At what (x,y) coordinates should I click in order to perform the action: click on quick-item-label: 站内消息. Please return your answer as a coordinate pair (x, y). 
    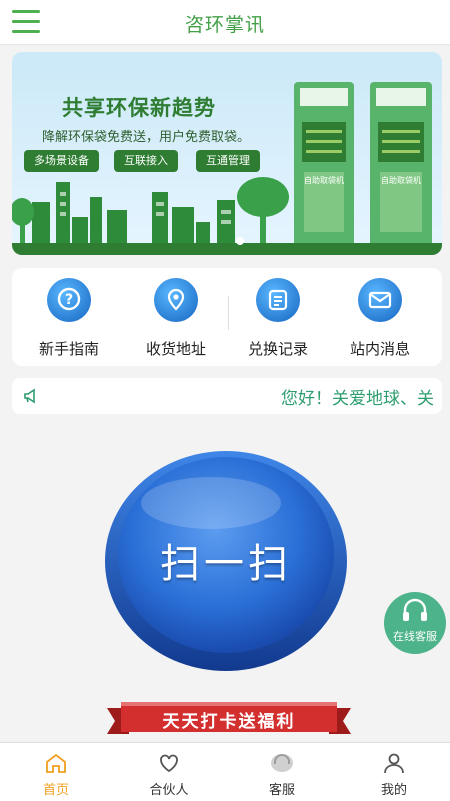
    Looking at the image, I should click on (379, 349).